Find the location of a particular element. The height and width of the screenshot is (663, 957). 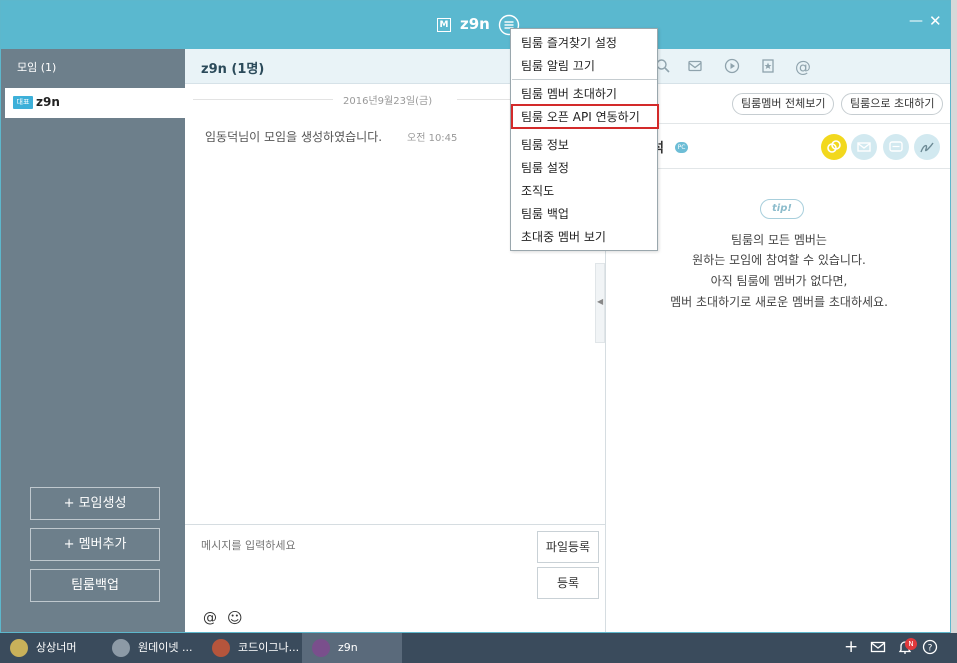

link-icon is located at coordinates (834, 147).